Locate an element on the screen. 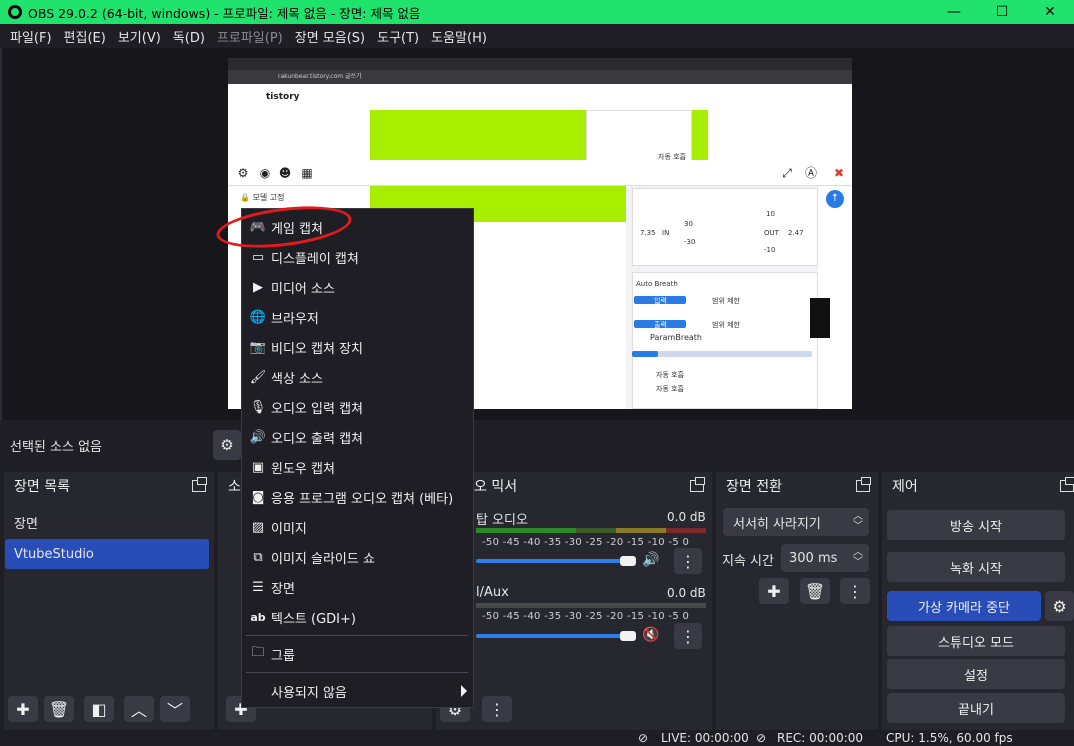 The image size is (1074, 746). mixer-track-name-desktop: 탑 오디오 is located at coordinates (502, 520).